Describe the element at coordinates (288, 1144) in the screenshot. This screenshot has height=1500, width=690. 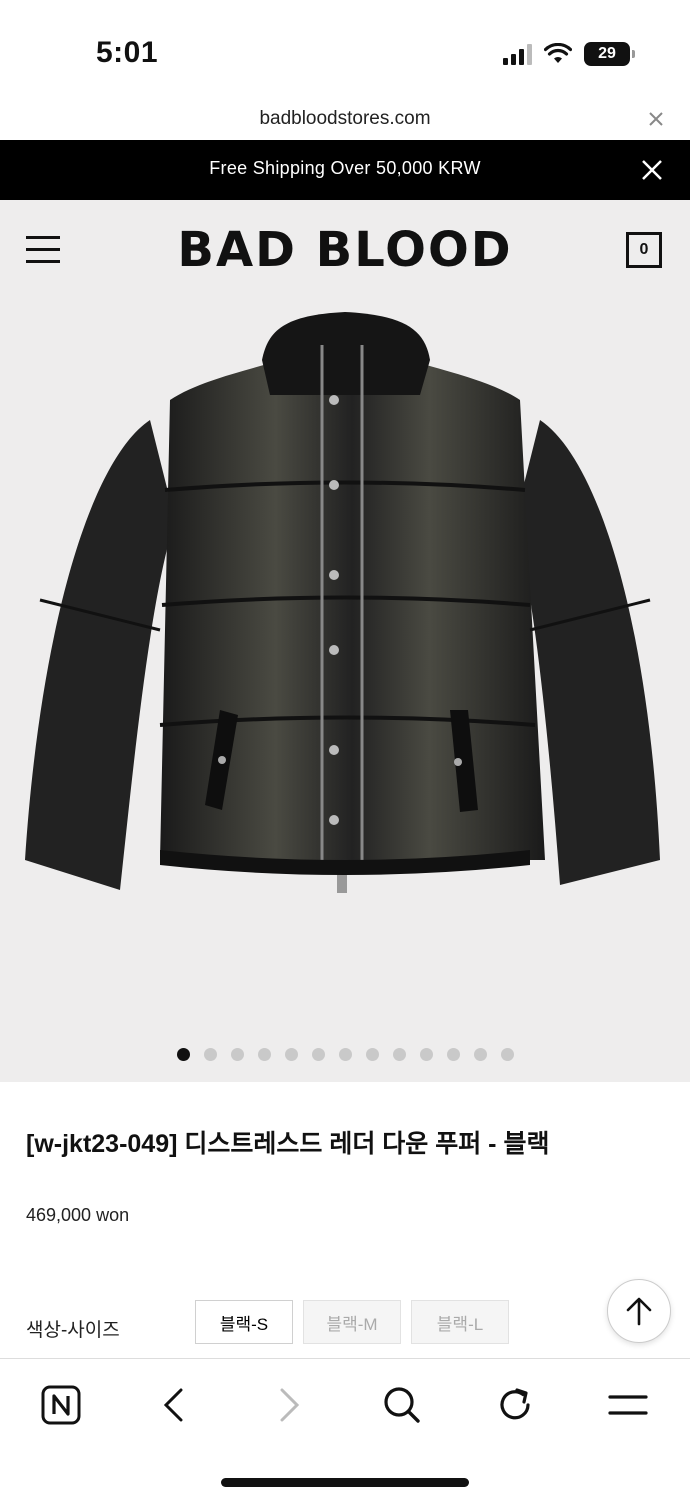
I see `product-title: [w-jkt23-049] 디스트레스드 레더 다운 푸퍼 - 블랙` at that location.